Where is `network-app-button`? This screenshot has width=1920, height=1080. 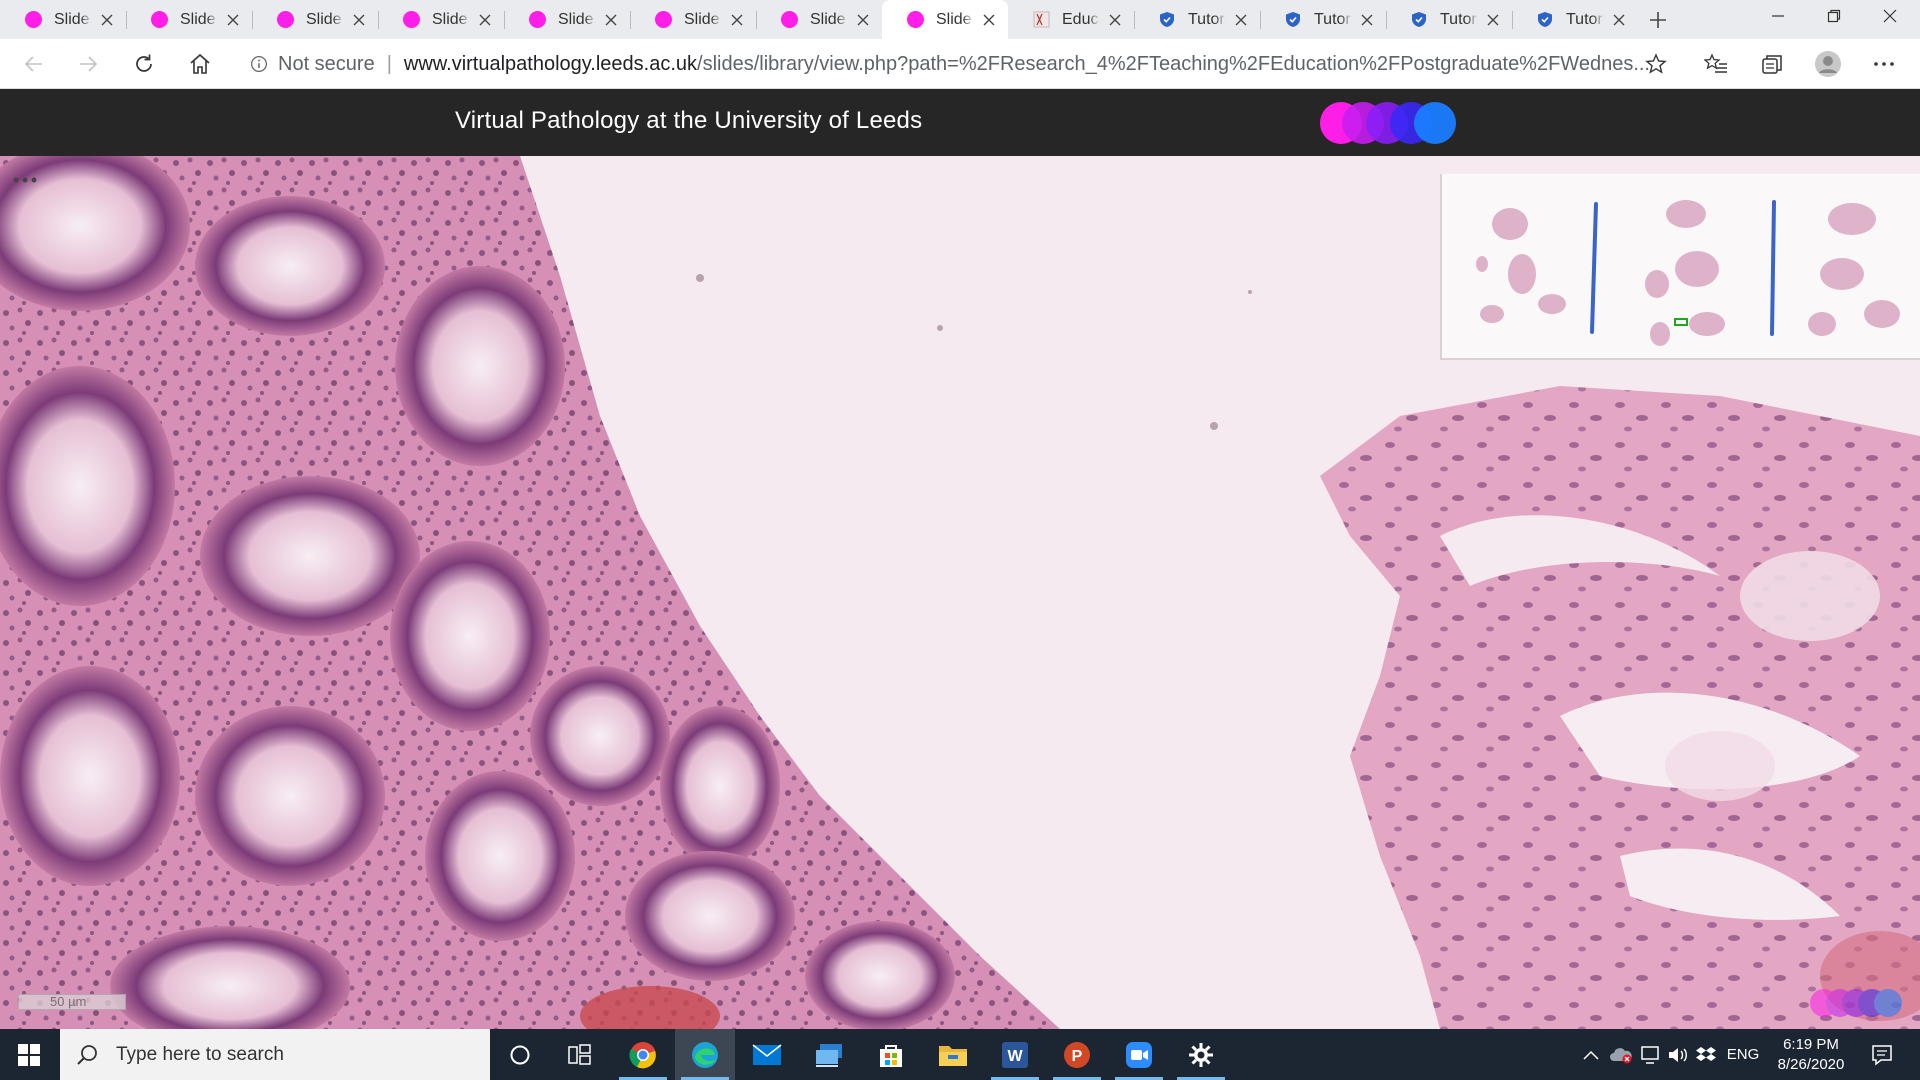 network-app-button is located at coordinates (829, 1054).